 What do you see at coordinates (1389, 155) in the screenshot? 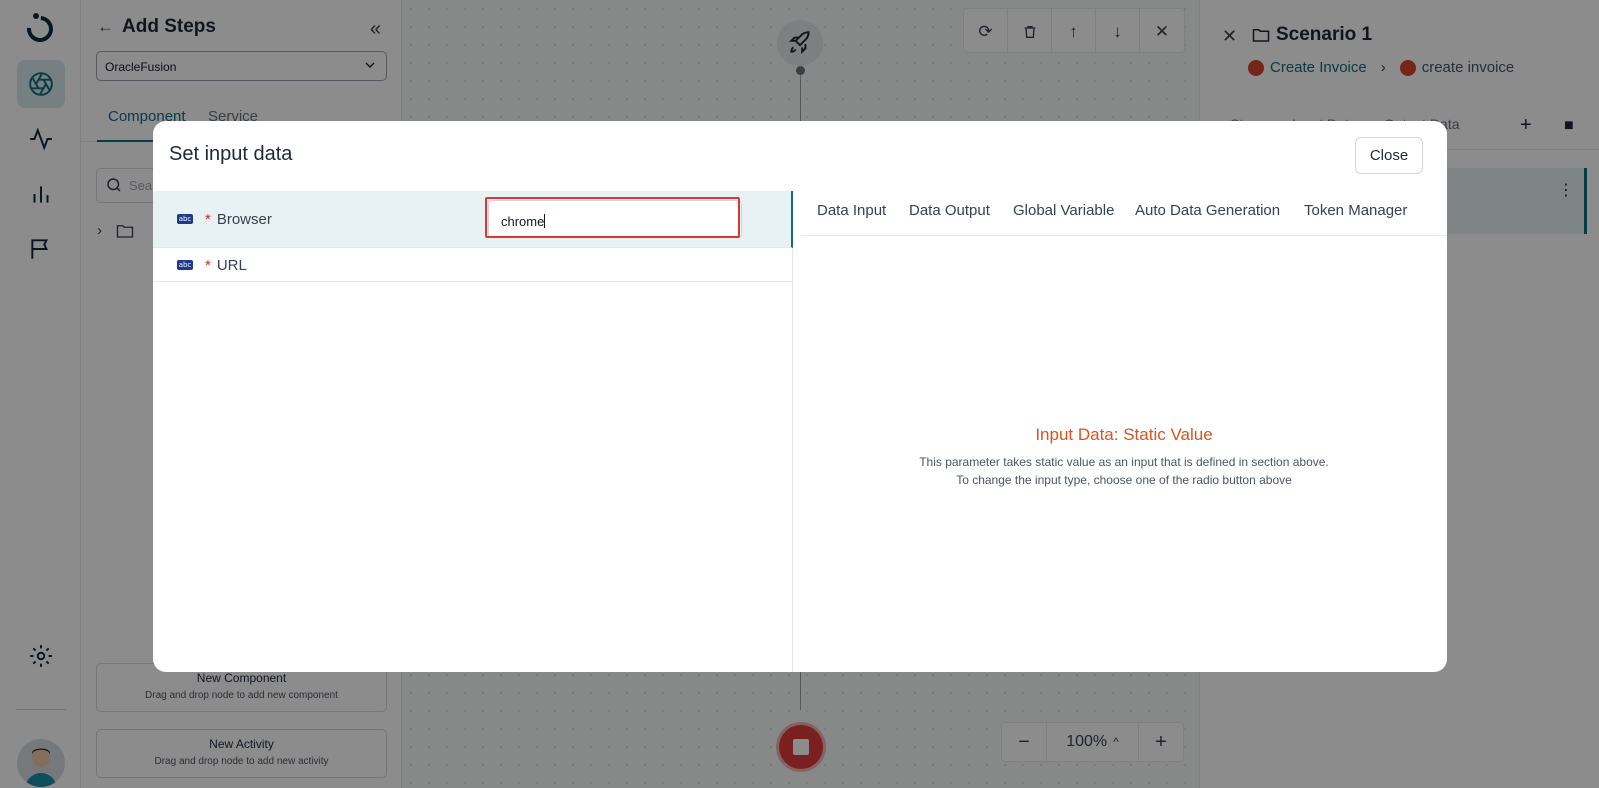
I see `close-button: Close` at bounding box center [1389, 155].